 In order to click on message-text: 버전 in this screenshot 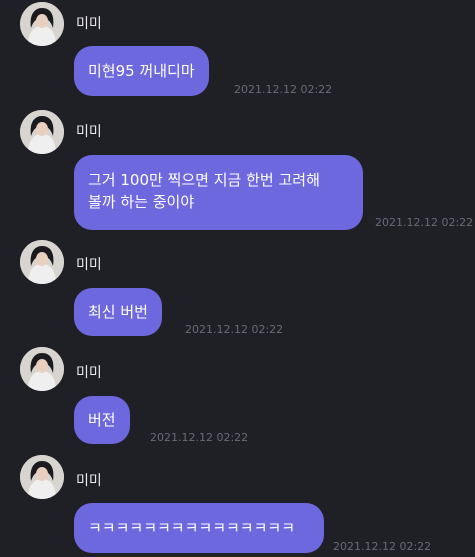, I will do `click(102, 420)`.